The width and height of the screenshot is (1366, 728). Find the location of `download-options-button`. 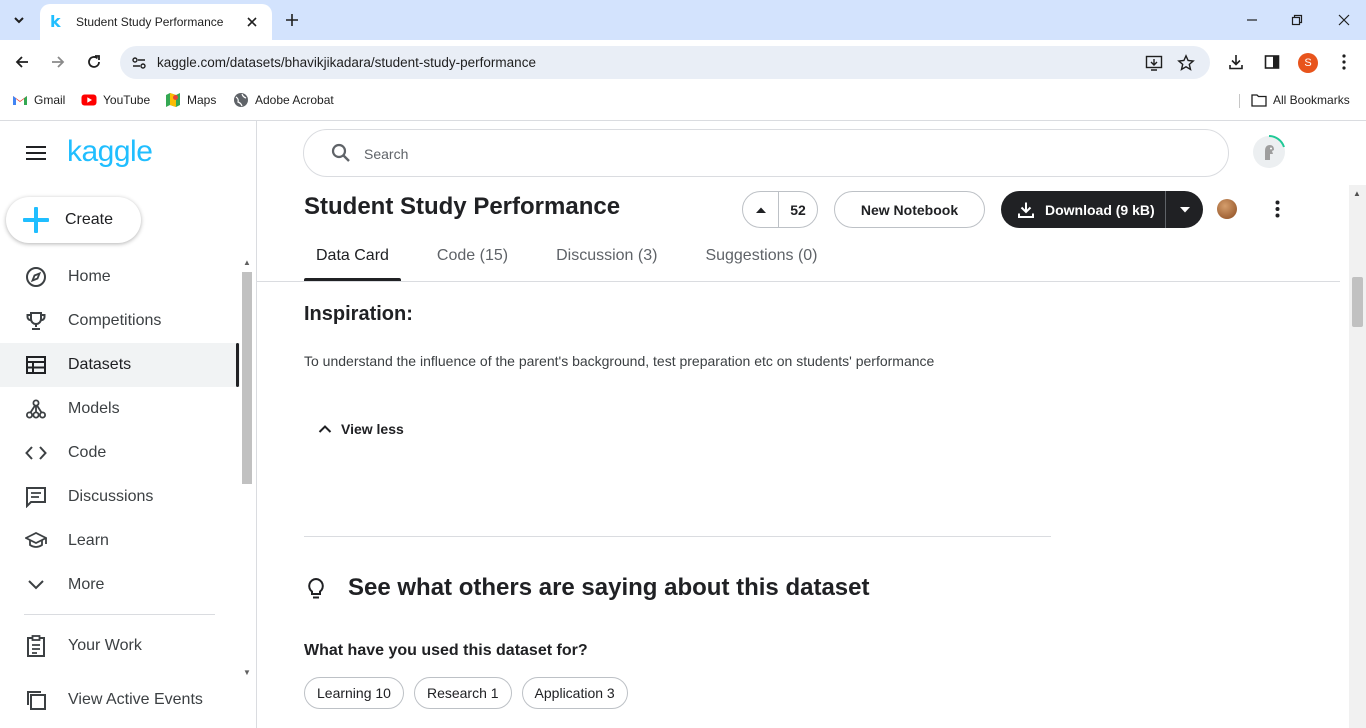

download-options-button is located at coordinates (1184, 209).